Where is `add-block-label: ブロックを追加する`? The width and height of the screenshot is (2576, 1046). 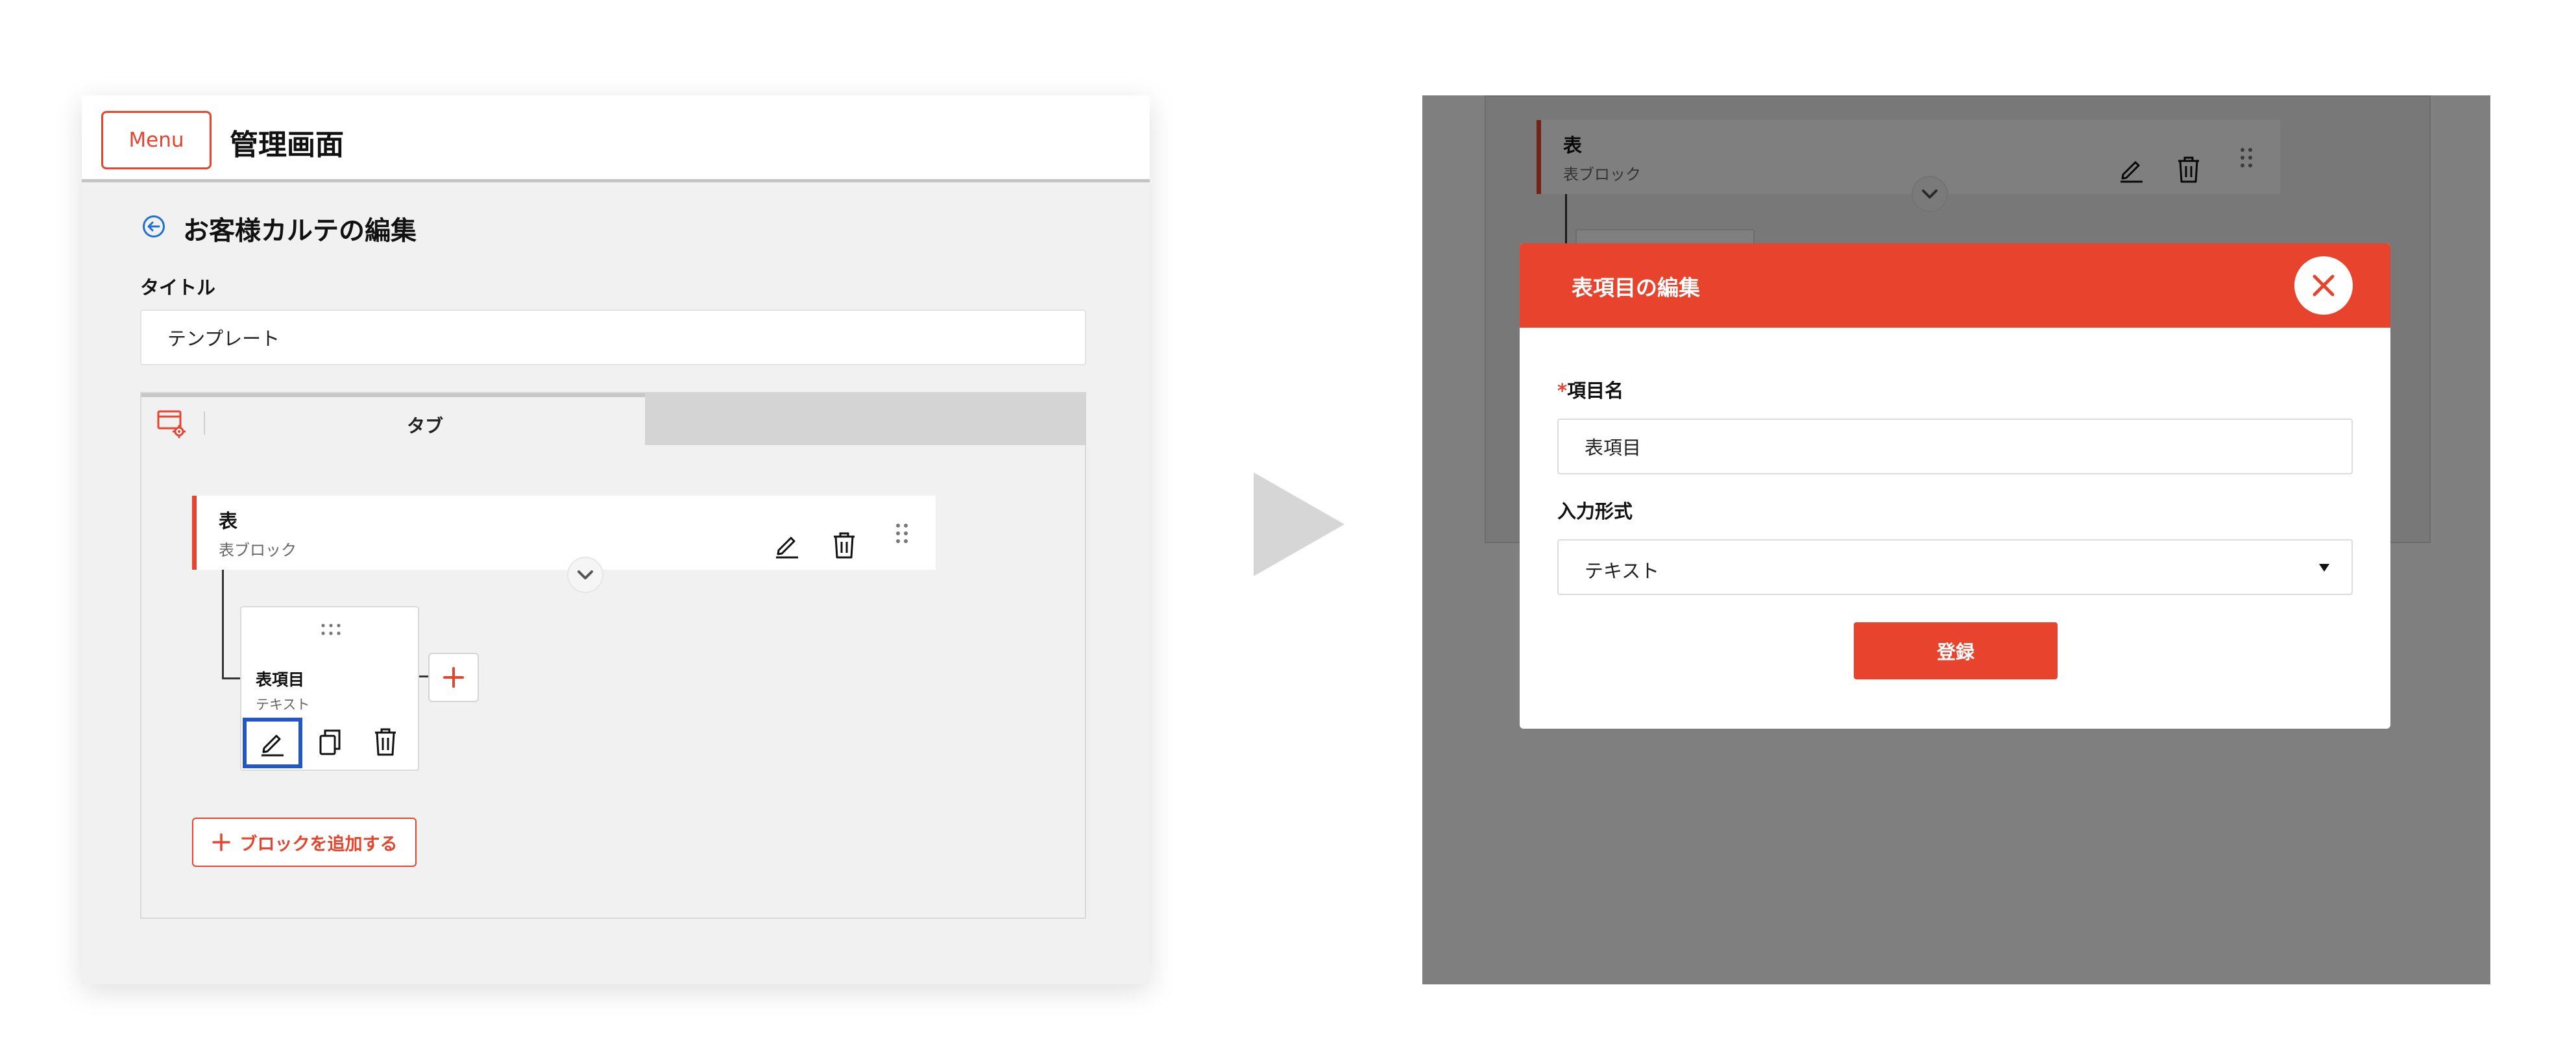
add-block-label: ブロックを追加する is located at coordinates (318, 844).